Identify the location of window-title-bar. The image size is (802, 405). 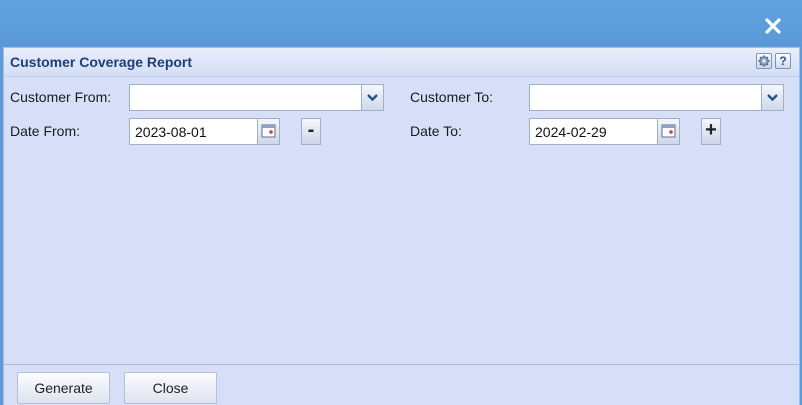
(401, 23).